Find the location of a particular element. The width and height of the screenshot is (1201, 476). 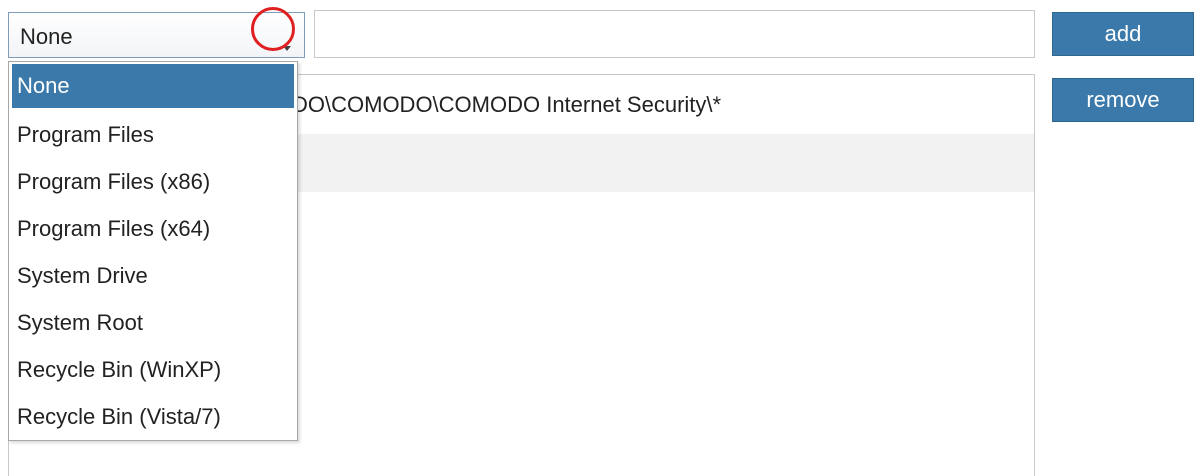

dropdown-item-program-files-x86: Program Files (x86) is located at coordinates (153, 182).